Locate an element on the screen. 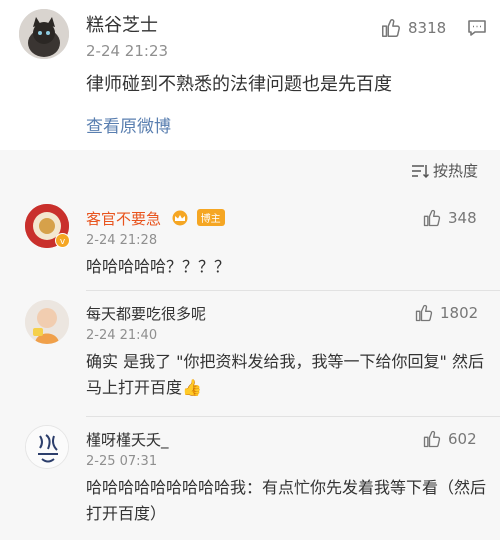  main-like-count: 8318 is located at coordinates (427, 28).